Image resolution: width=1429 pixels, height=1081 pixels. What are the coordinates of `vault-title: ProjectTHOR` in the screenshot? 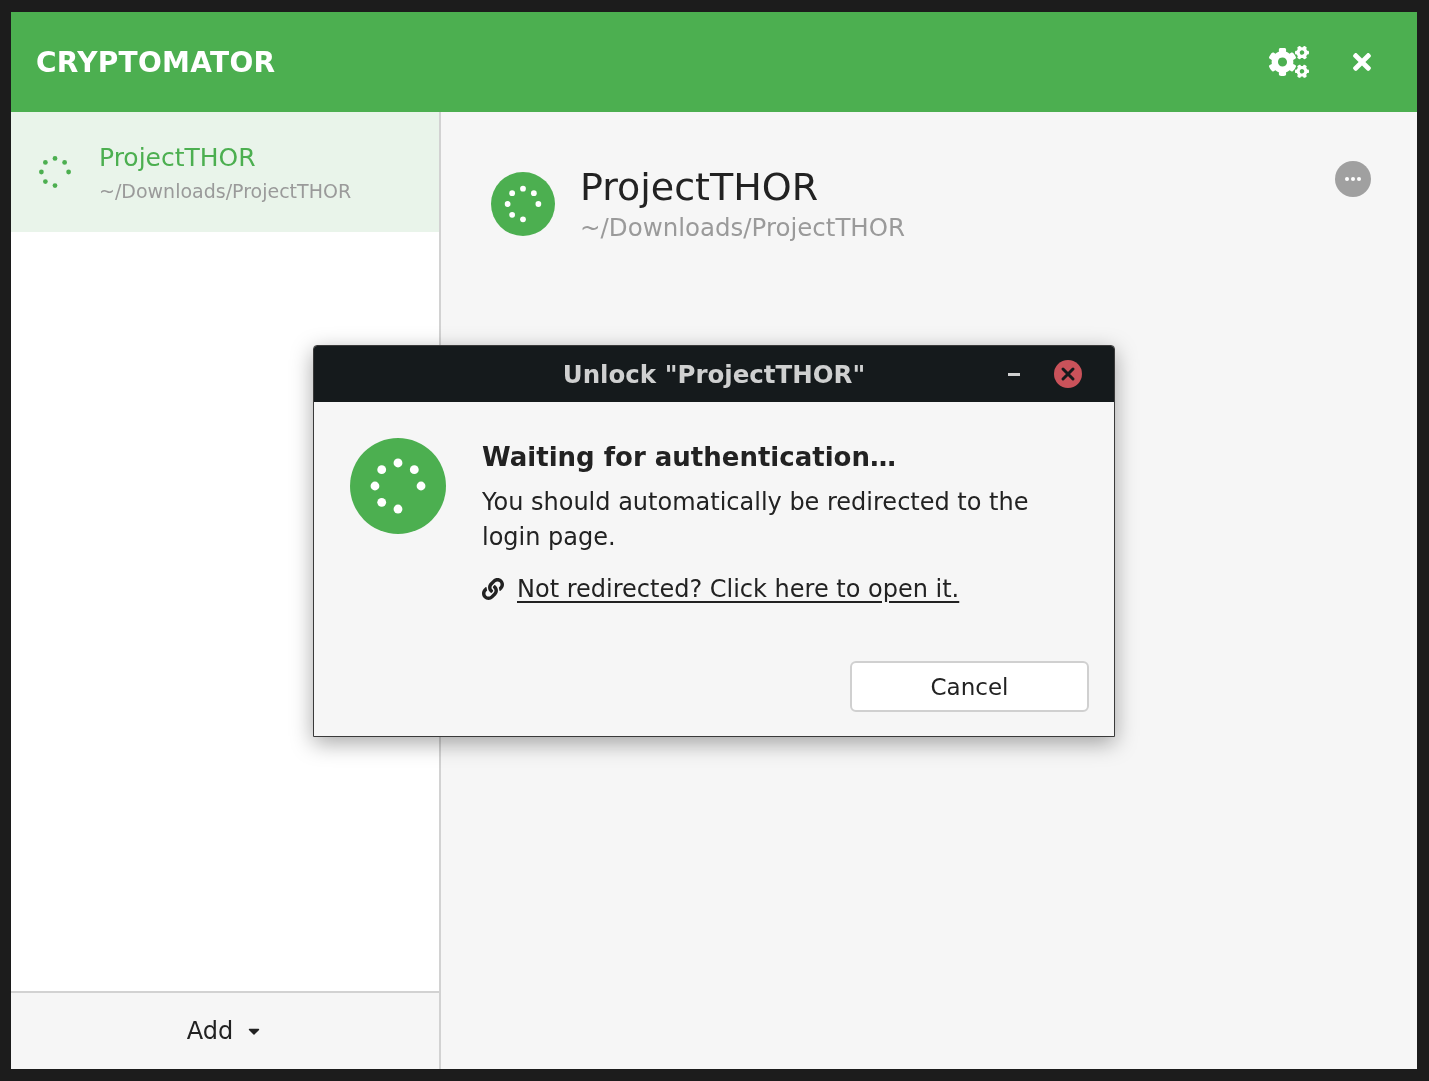 It's located at (700, 187).